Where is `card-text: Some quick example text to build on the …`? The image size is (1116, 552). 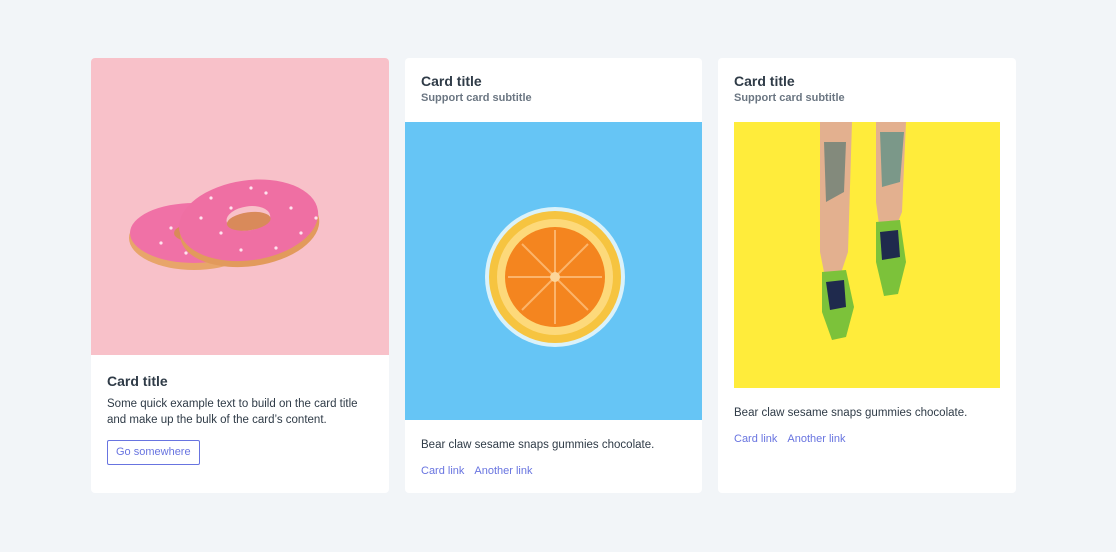
card-text: Some quick example text to build on the … is located at coordinates (232, 412).